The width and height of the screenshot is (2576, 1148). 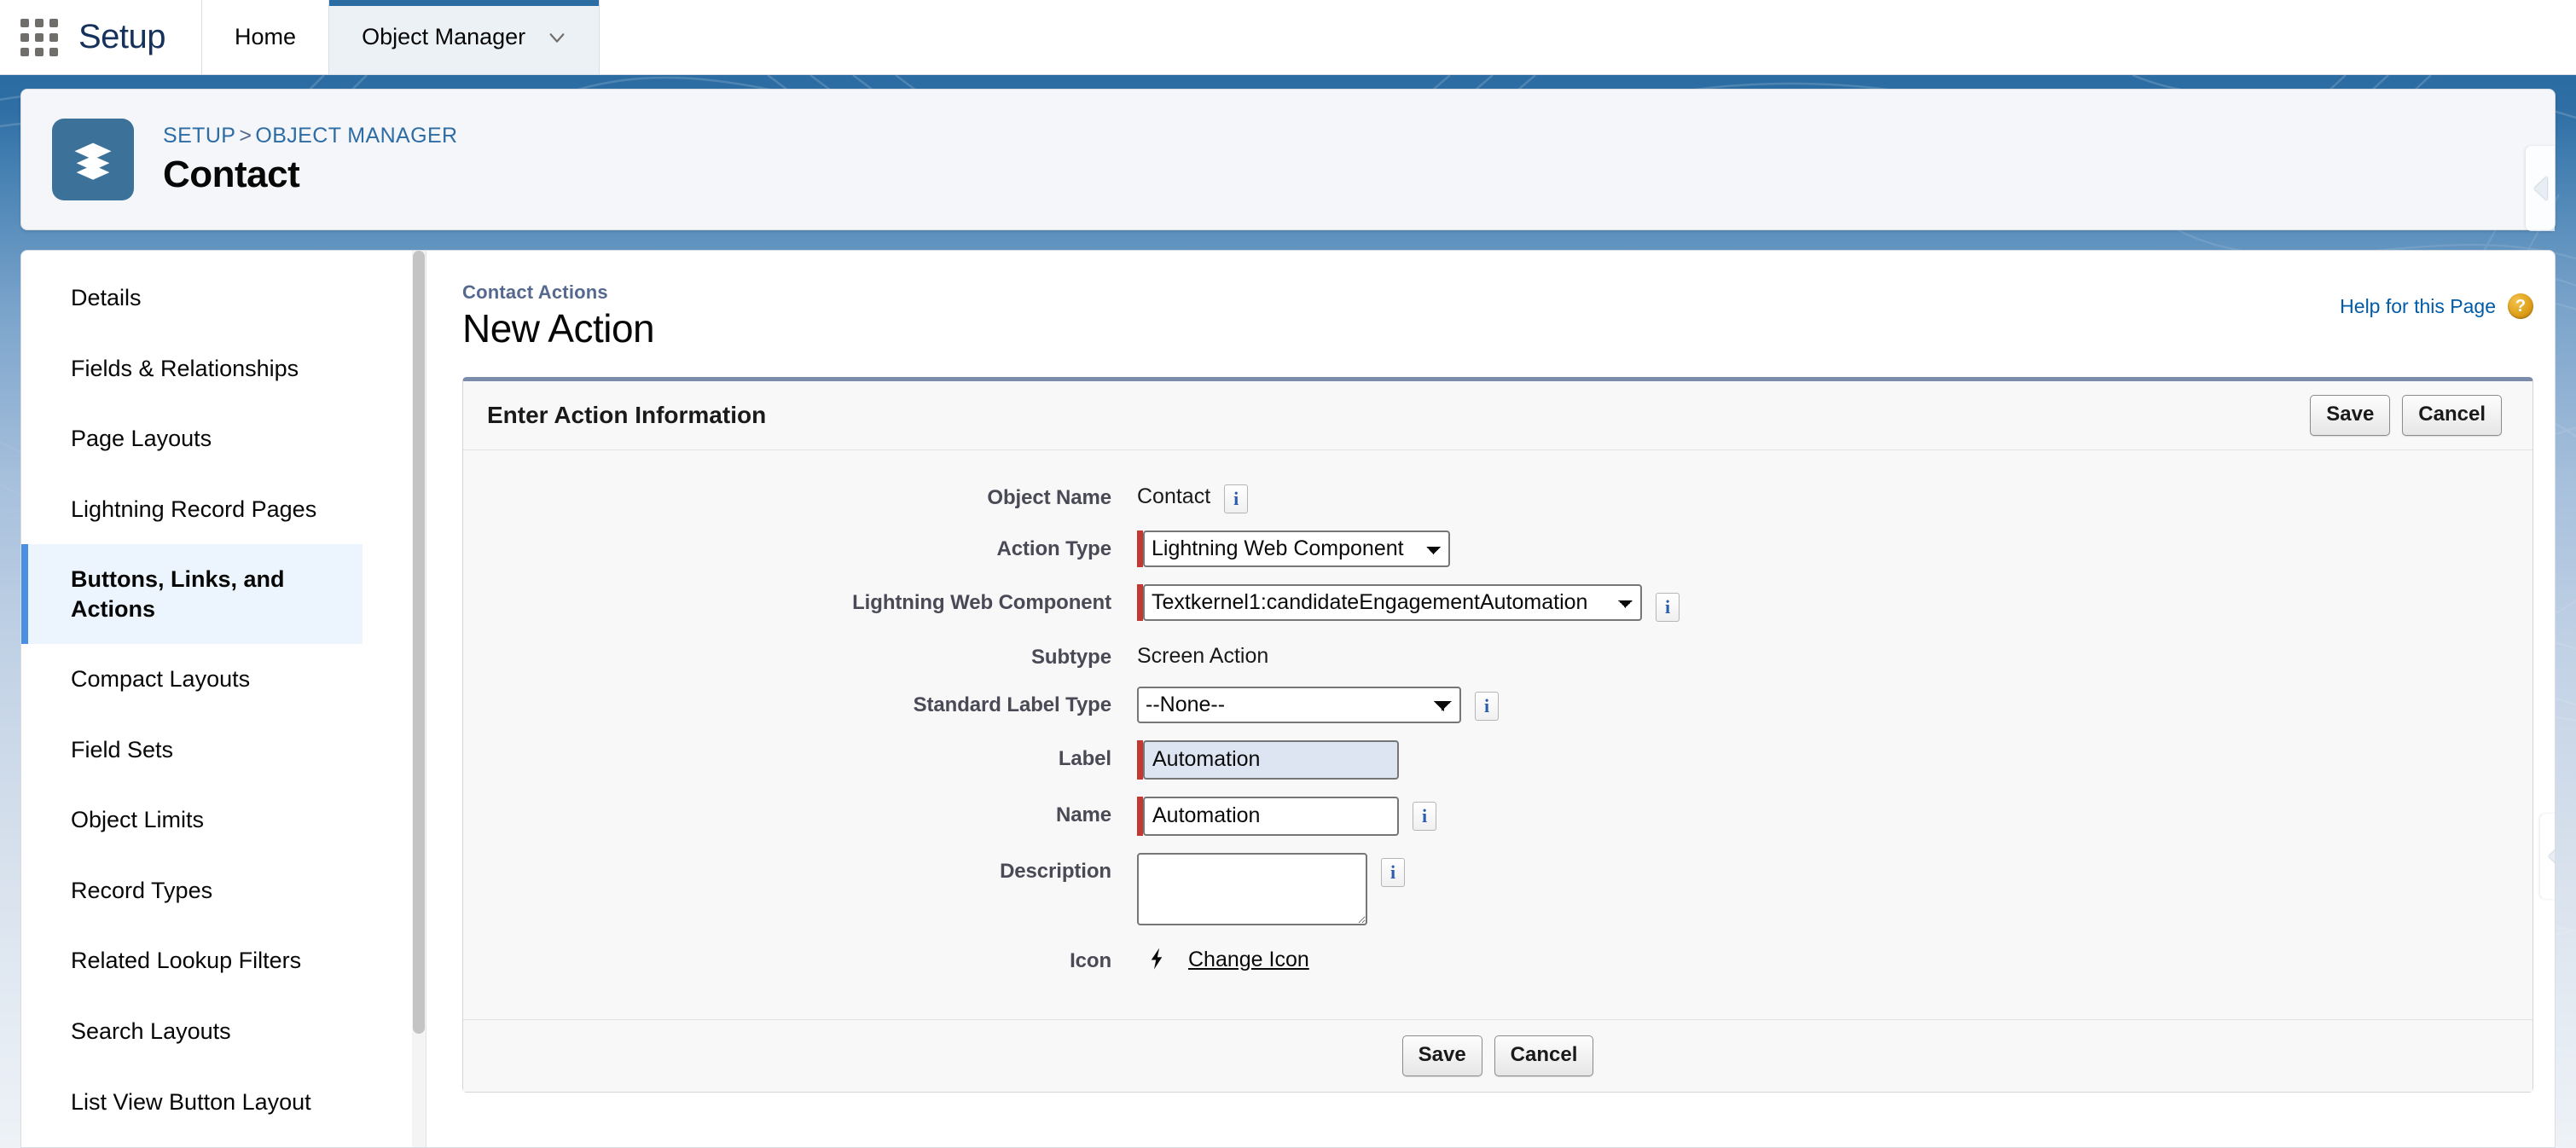 I want to click on page-title: Contact, so click(x=231, y=174).